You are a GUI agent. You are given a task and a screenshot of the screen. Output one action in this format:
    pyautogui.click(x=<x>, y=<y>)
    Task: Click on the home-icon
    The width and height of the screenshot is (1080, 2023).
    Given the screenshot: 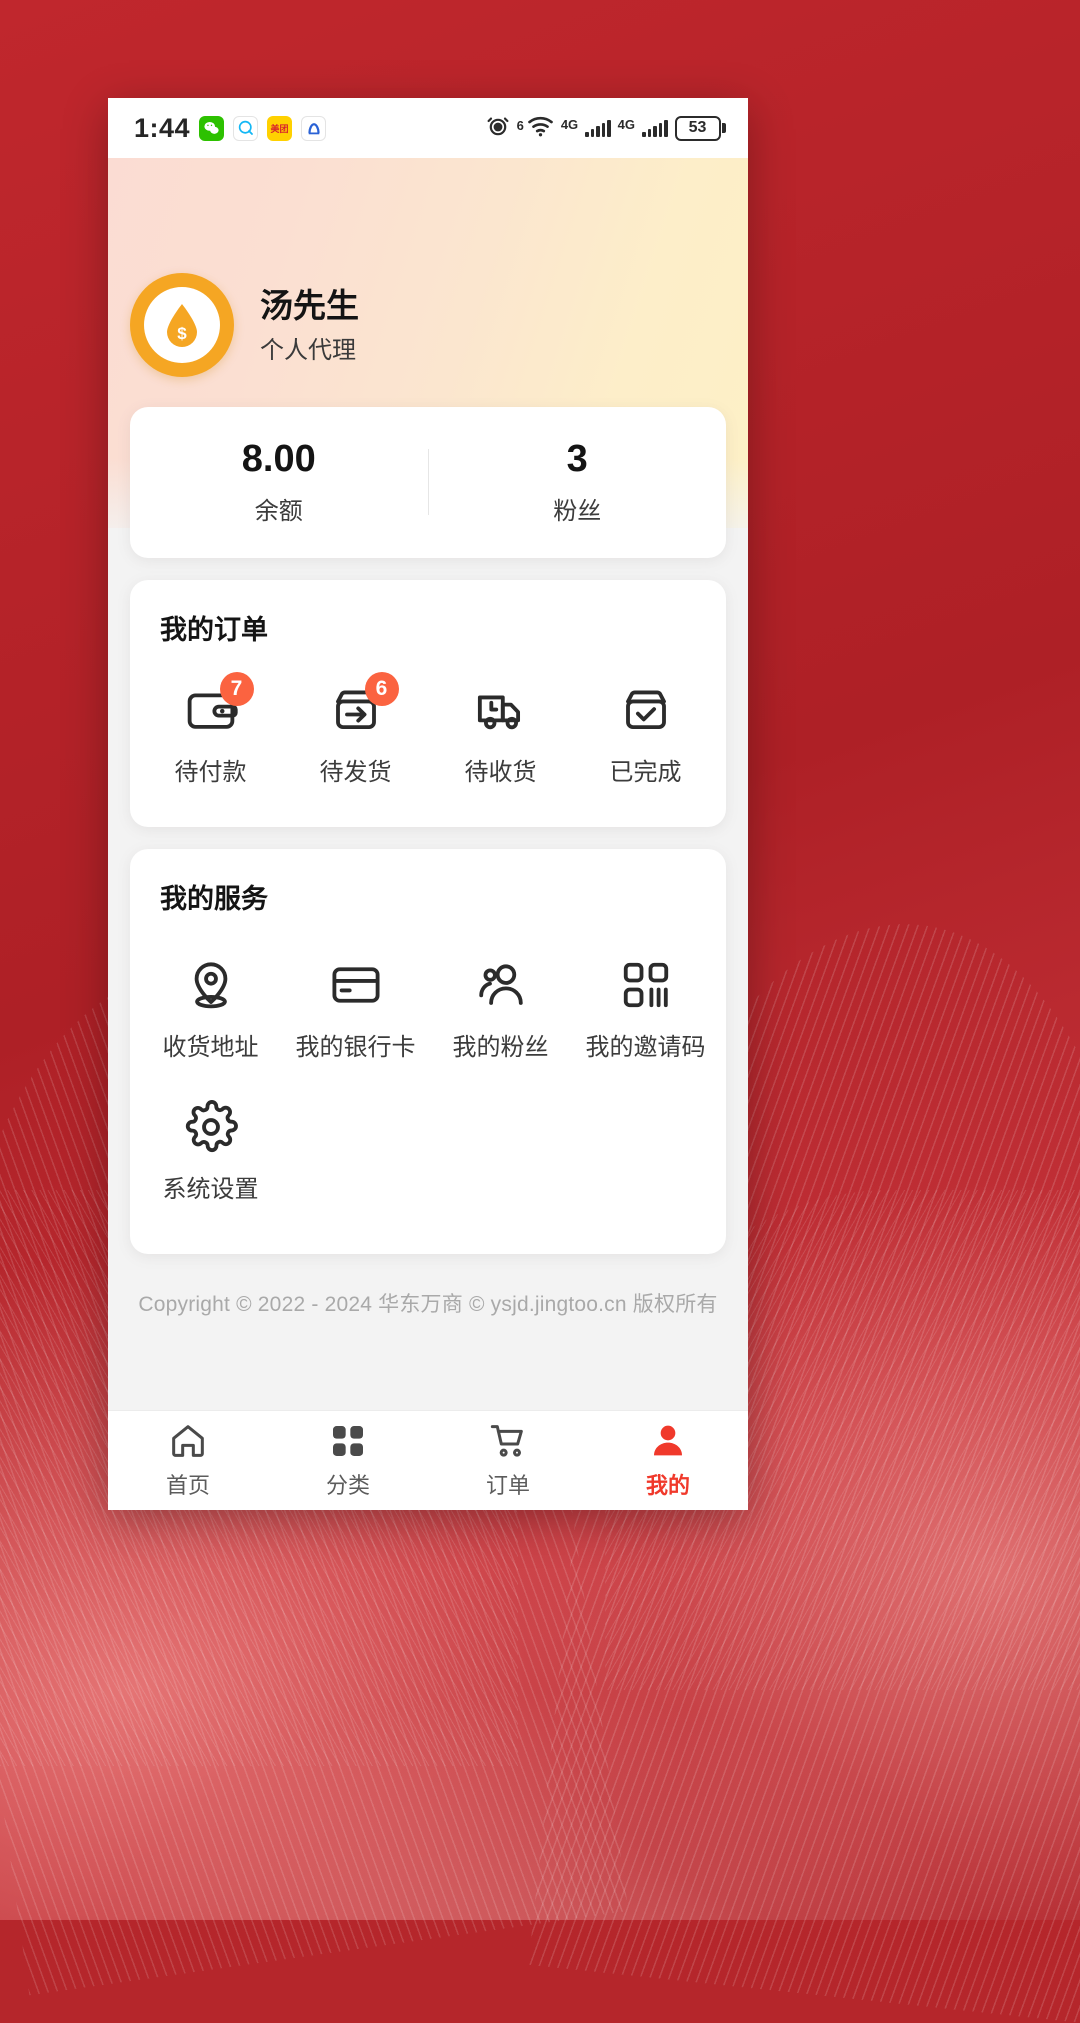 What is the action you would take?
    pyautogui.click(x=188, y=1441)
    